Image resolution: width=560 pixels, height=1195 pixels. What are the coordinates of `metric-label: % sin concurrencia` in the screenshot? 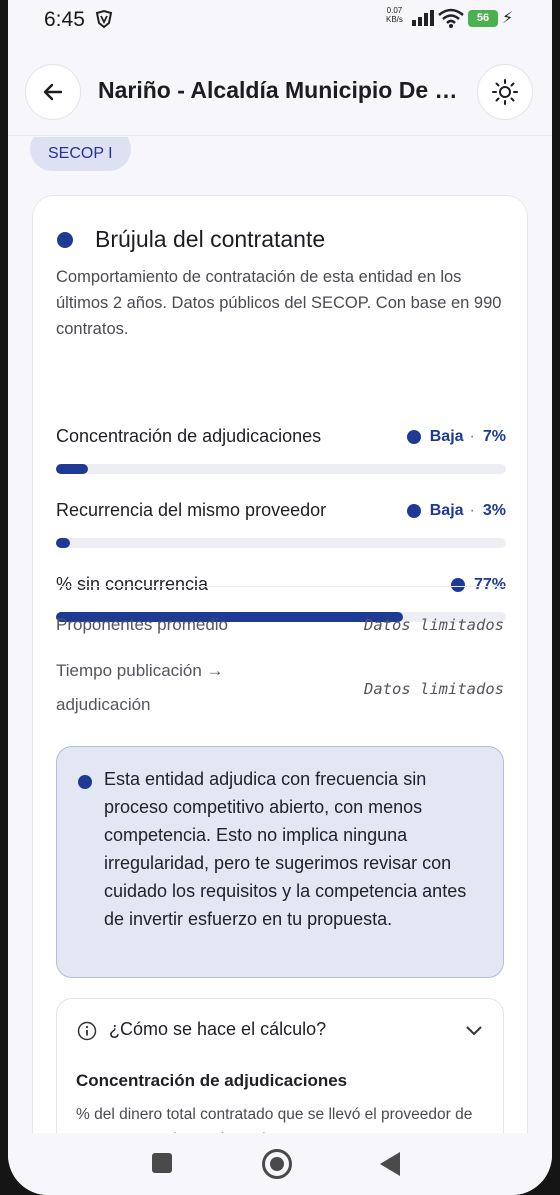 It's located at (132, 584).